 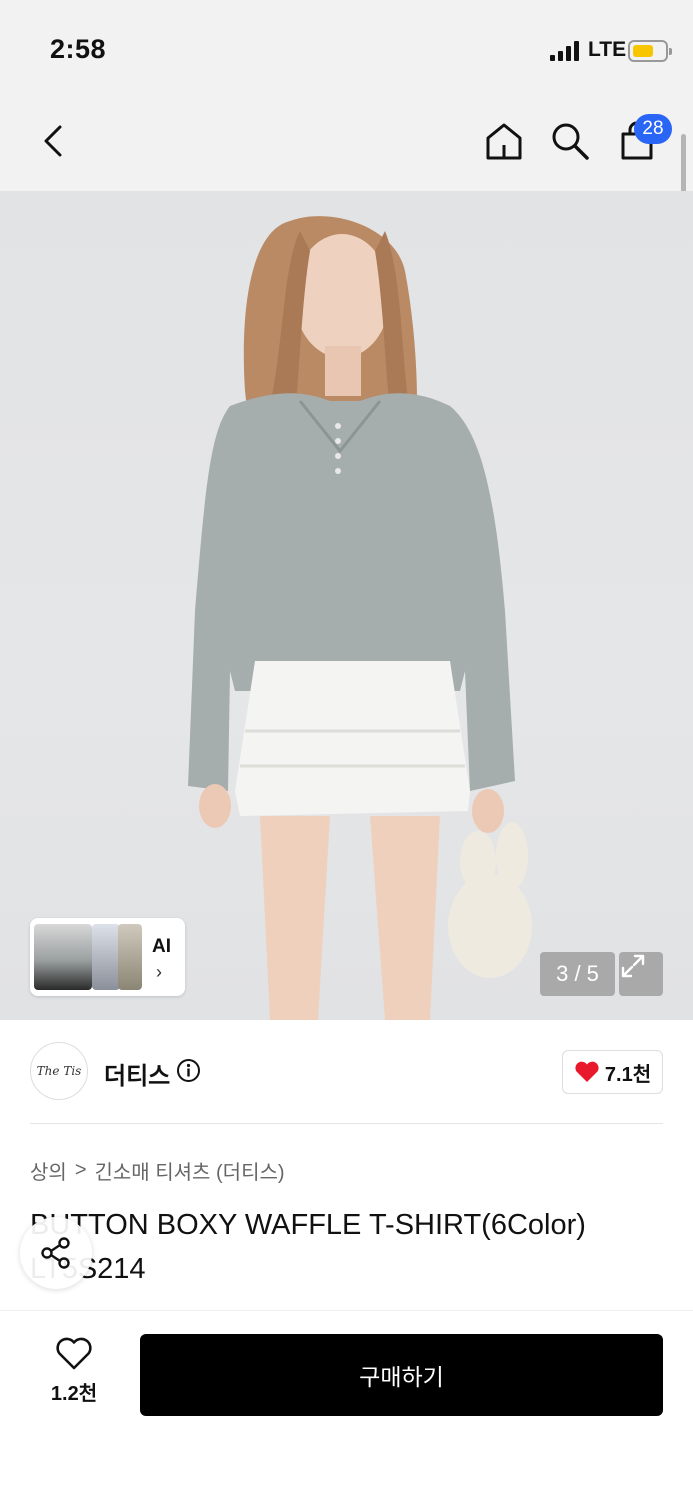 What do you see at coordinates (577, 974) in the screenshot?
I see `image-page-indicator: 3 / 5` at bounding box center [577, 974].